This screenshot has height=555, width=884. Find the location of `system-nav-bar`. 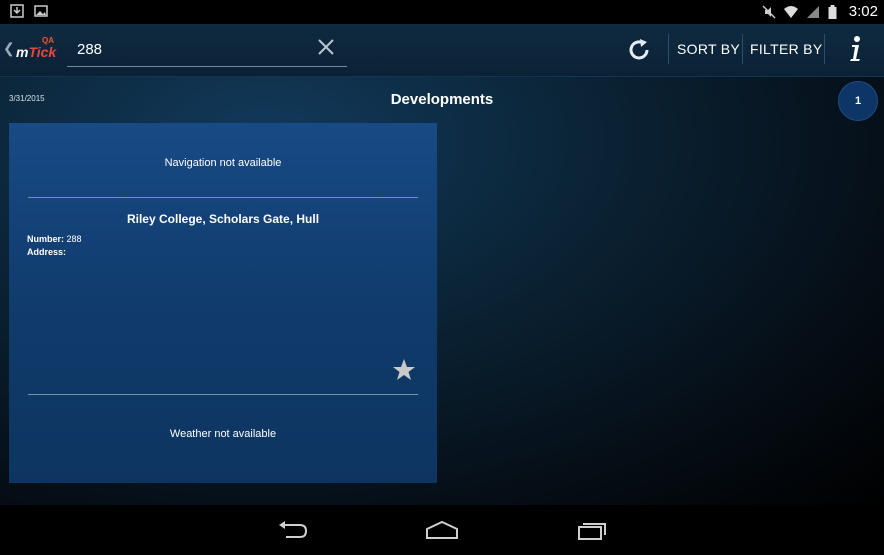

system-nav-bar is located at coordinates (442, 530).